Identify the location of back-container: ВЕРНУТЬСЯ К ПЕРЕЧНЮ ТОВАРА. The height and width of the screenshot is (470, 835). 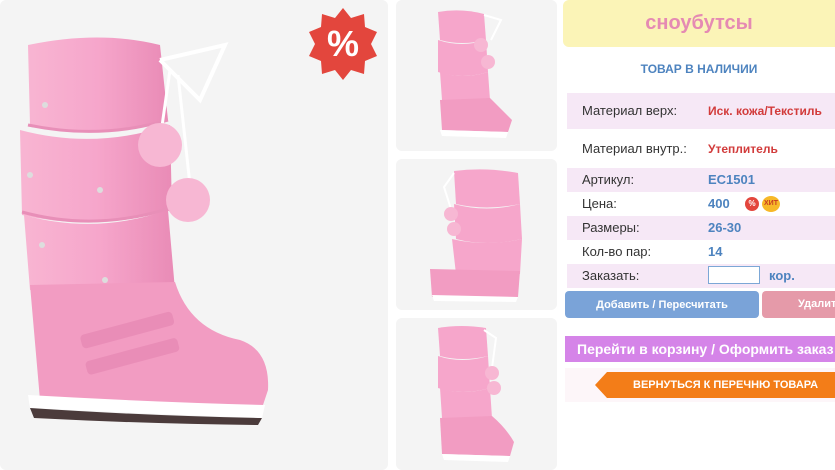
(700, 385).